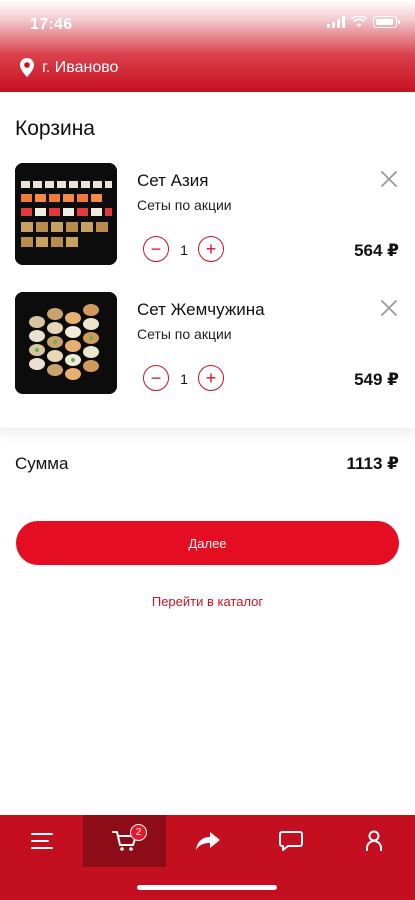  I want to click on tab-profile, so click(373, 841).